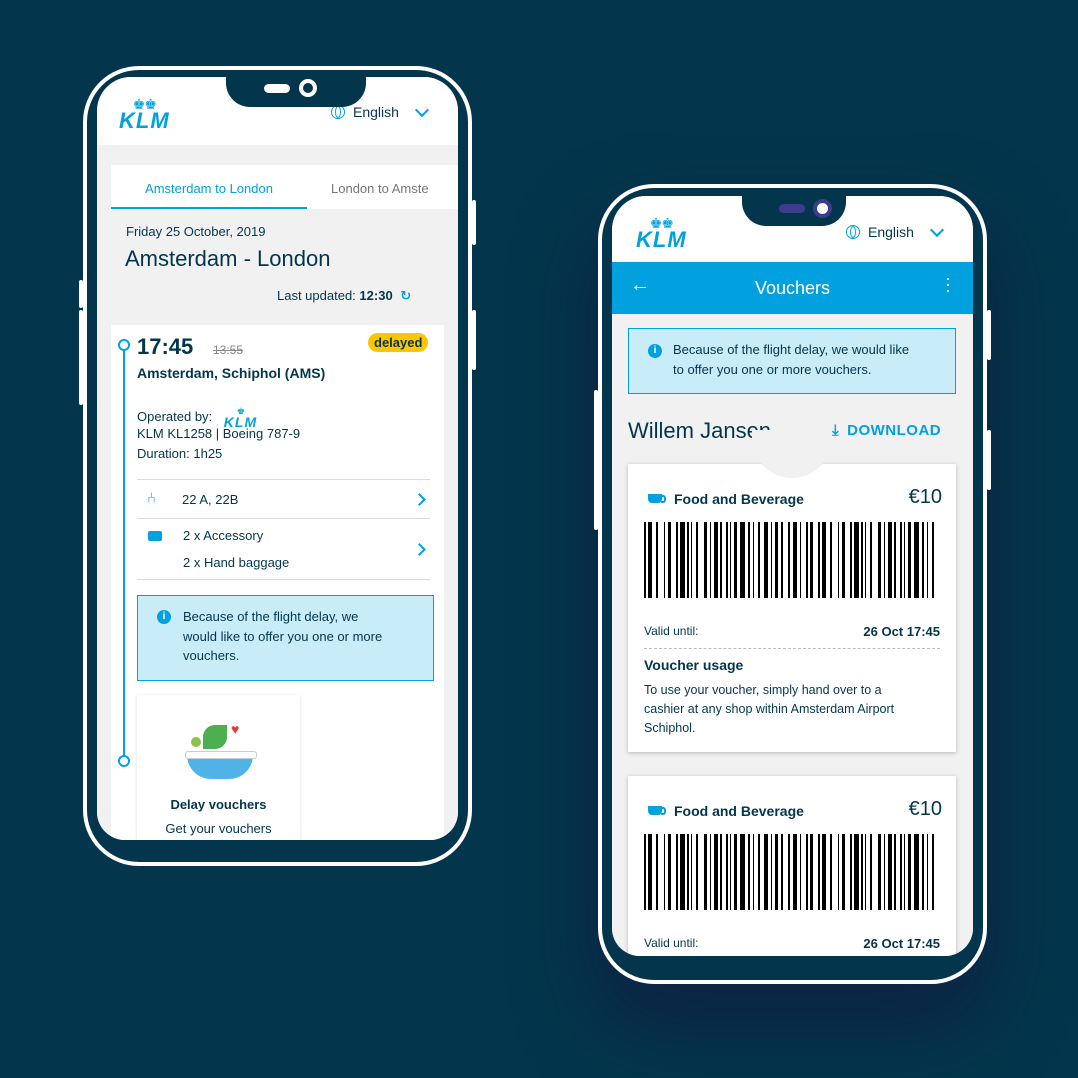 The width and height of the screenshot is (1078, 1078). I want to click on baggage-icon, so click(155, 536).